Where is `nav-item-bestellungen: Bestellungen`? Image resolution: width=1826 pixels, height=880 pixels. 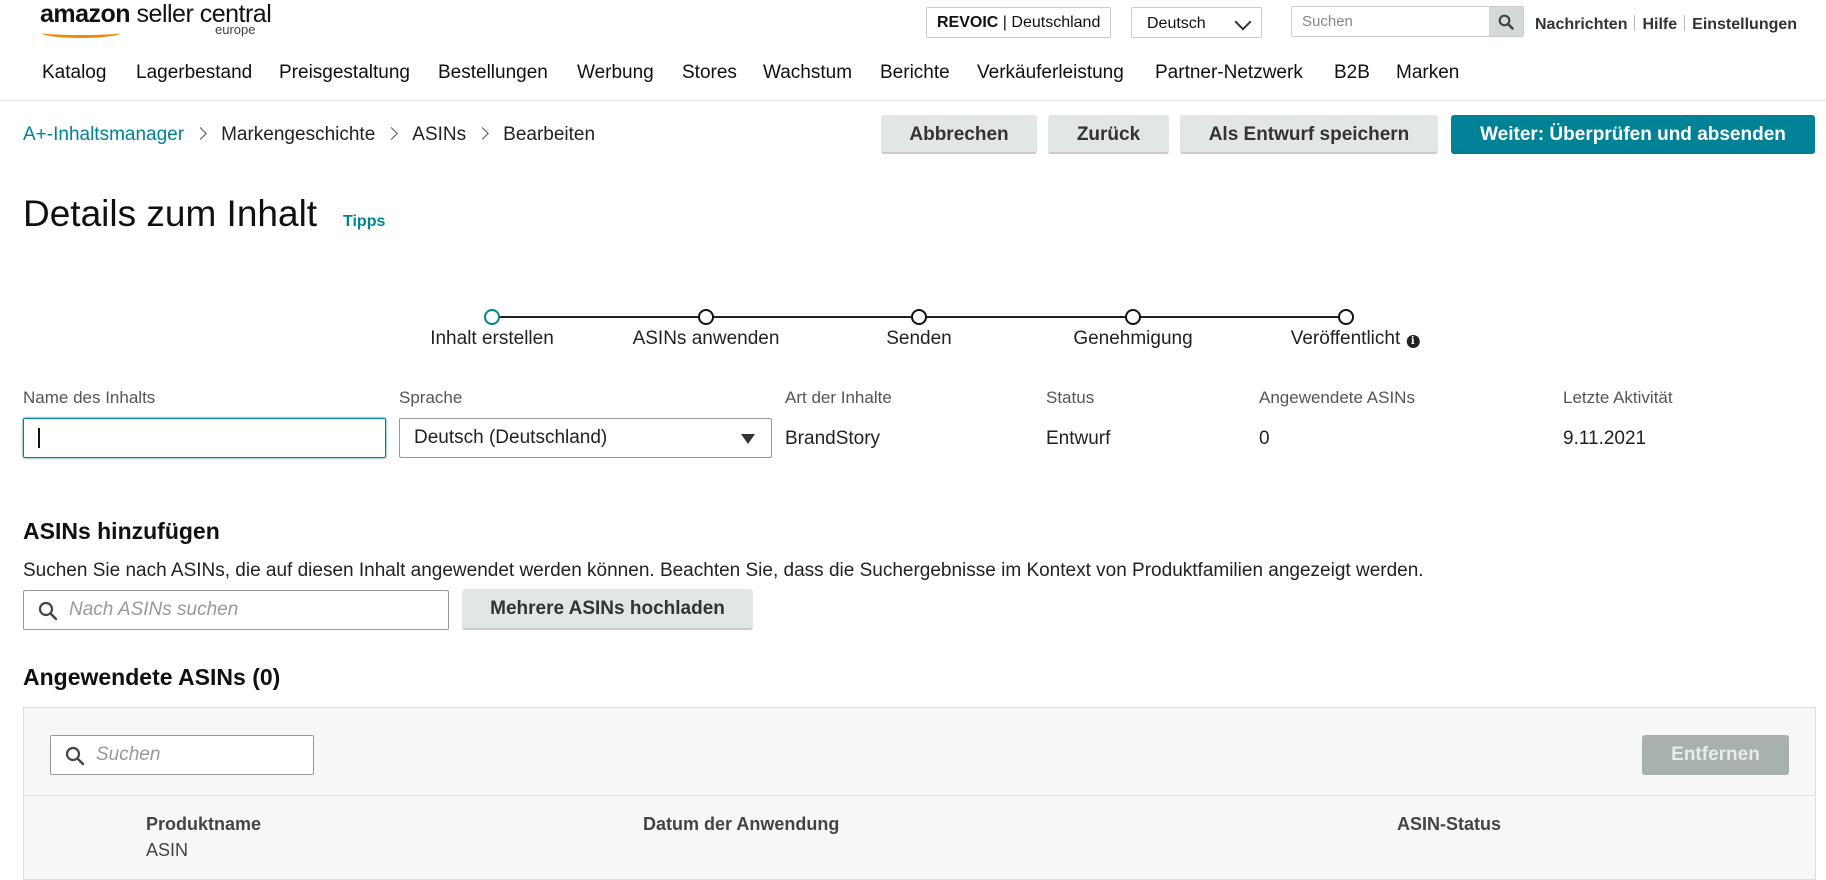 nav-item-bestellungen: Bestellungen is located at coordinates (493, 73).